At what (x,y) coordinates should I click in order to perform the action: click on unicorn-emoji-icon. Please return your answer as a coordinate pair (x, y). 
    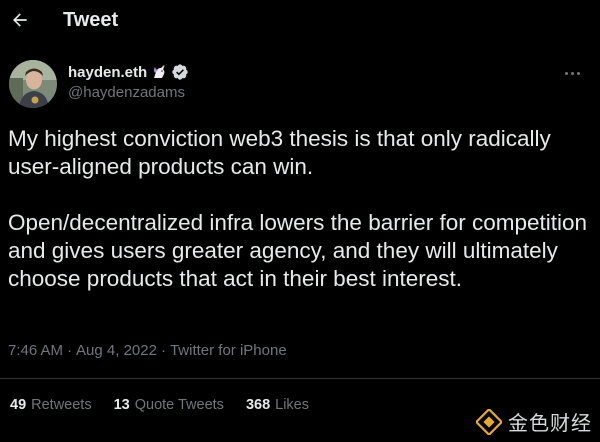
    Looking at the image, I should click on (159, 72).